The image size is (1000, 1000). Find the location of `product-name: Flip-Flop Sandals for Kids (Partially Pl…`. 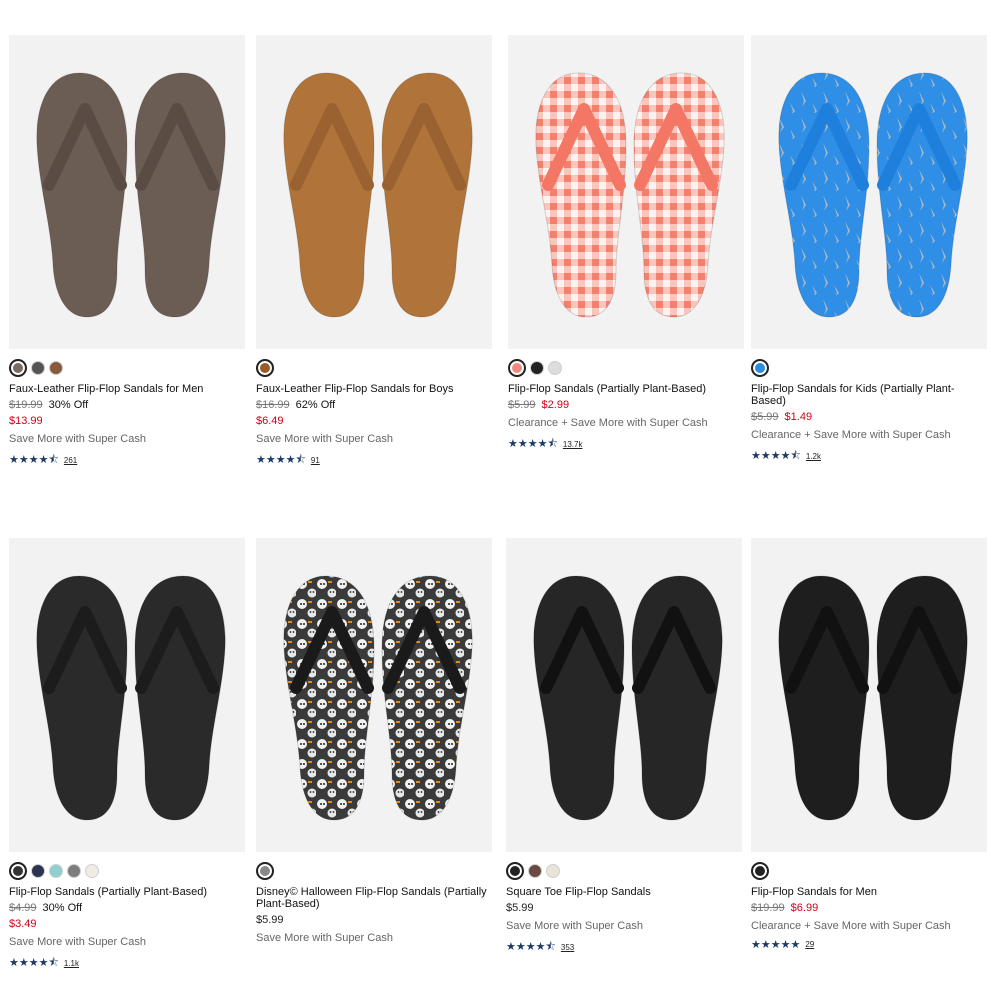

product-name: Flip-Flop Sandals for Kids (Partially Pl… is located at coordinates (869, 395).